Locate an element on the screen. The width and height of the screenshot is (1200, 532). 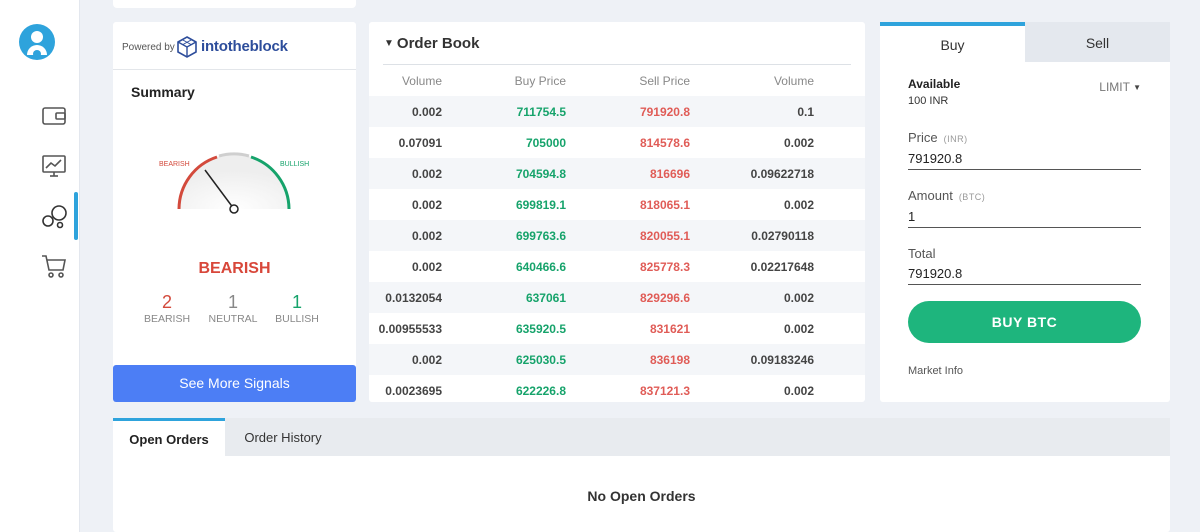
order-row: 0.0132054 637061 829296.6 0.002 is located at coordinates (617, 297).